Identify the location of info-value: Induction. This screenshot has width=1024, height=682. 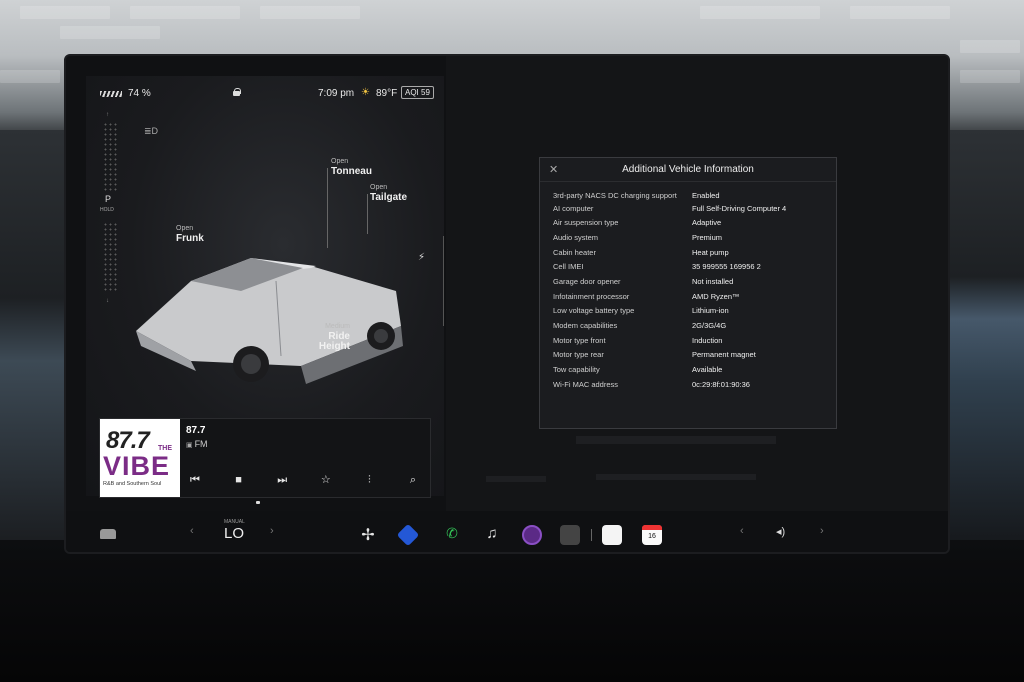
(707, 340).